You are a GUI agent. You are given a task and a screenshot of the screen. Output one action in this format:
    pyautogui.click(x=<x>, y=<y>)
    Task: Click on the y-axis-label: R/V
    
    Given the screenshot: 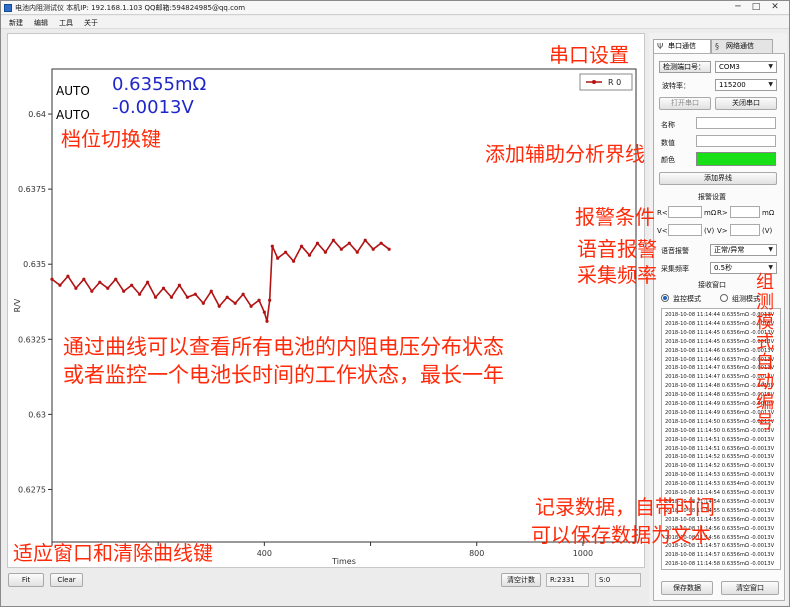 What is the action you would take?
    pyautogui.click(x=17, y=305)
    